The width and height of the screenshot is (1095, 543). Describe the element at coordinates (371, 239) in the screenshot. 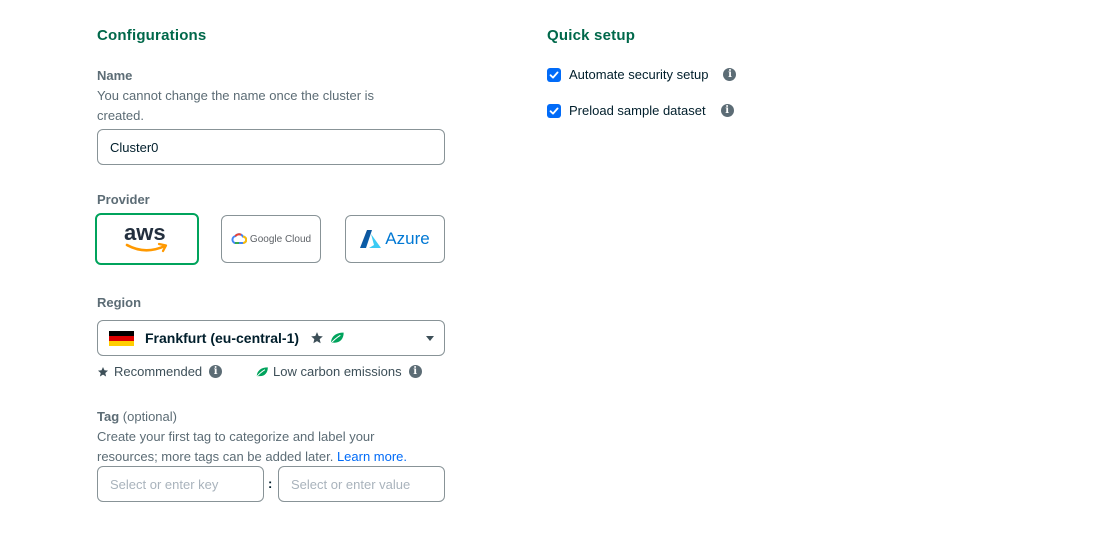

I see `azure-icon` at that location.